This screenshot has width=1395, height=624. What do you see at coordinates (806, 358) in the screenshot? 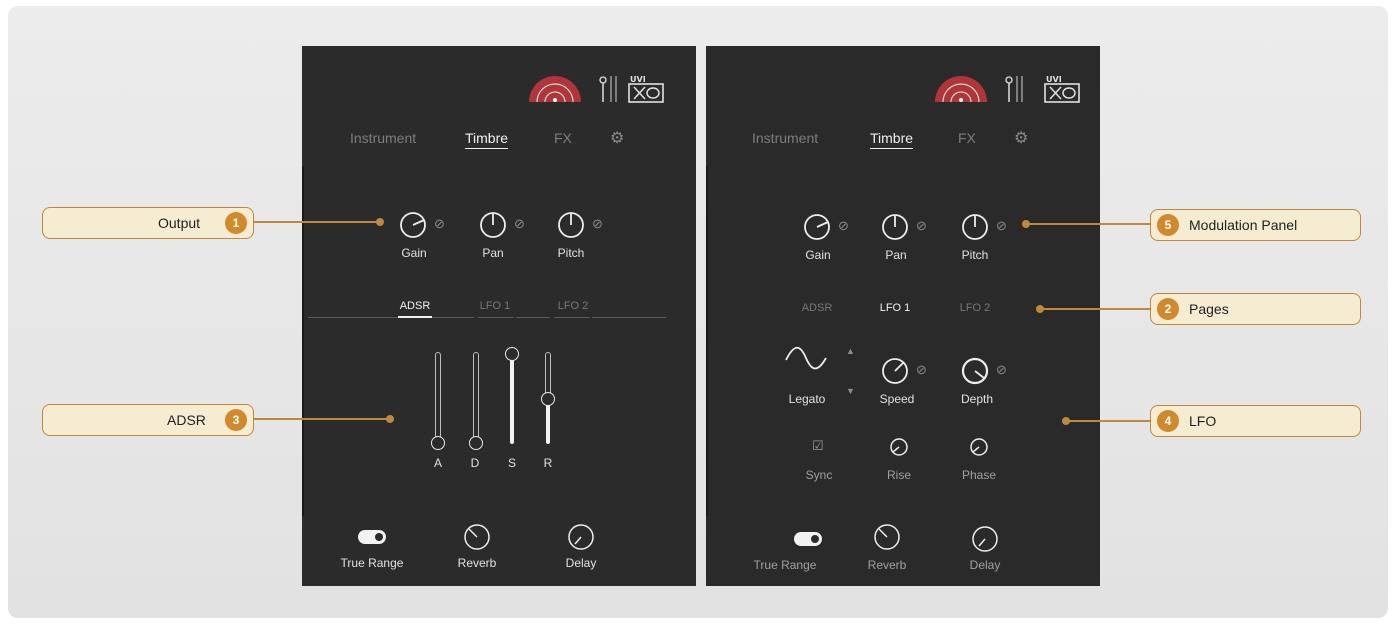
I see `sine-wave-icon` at bounding box center [806, 358].